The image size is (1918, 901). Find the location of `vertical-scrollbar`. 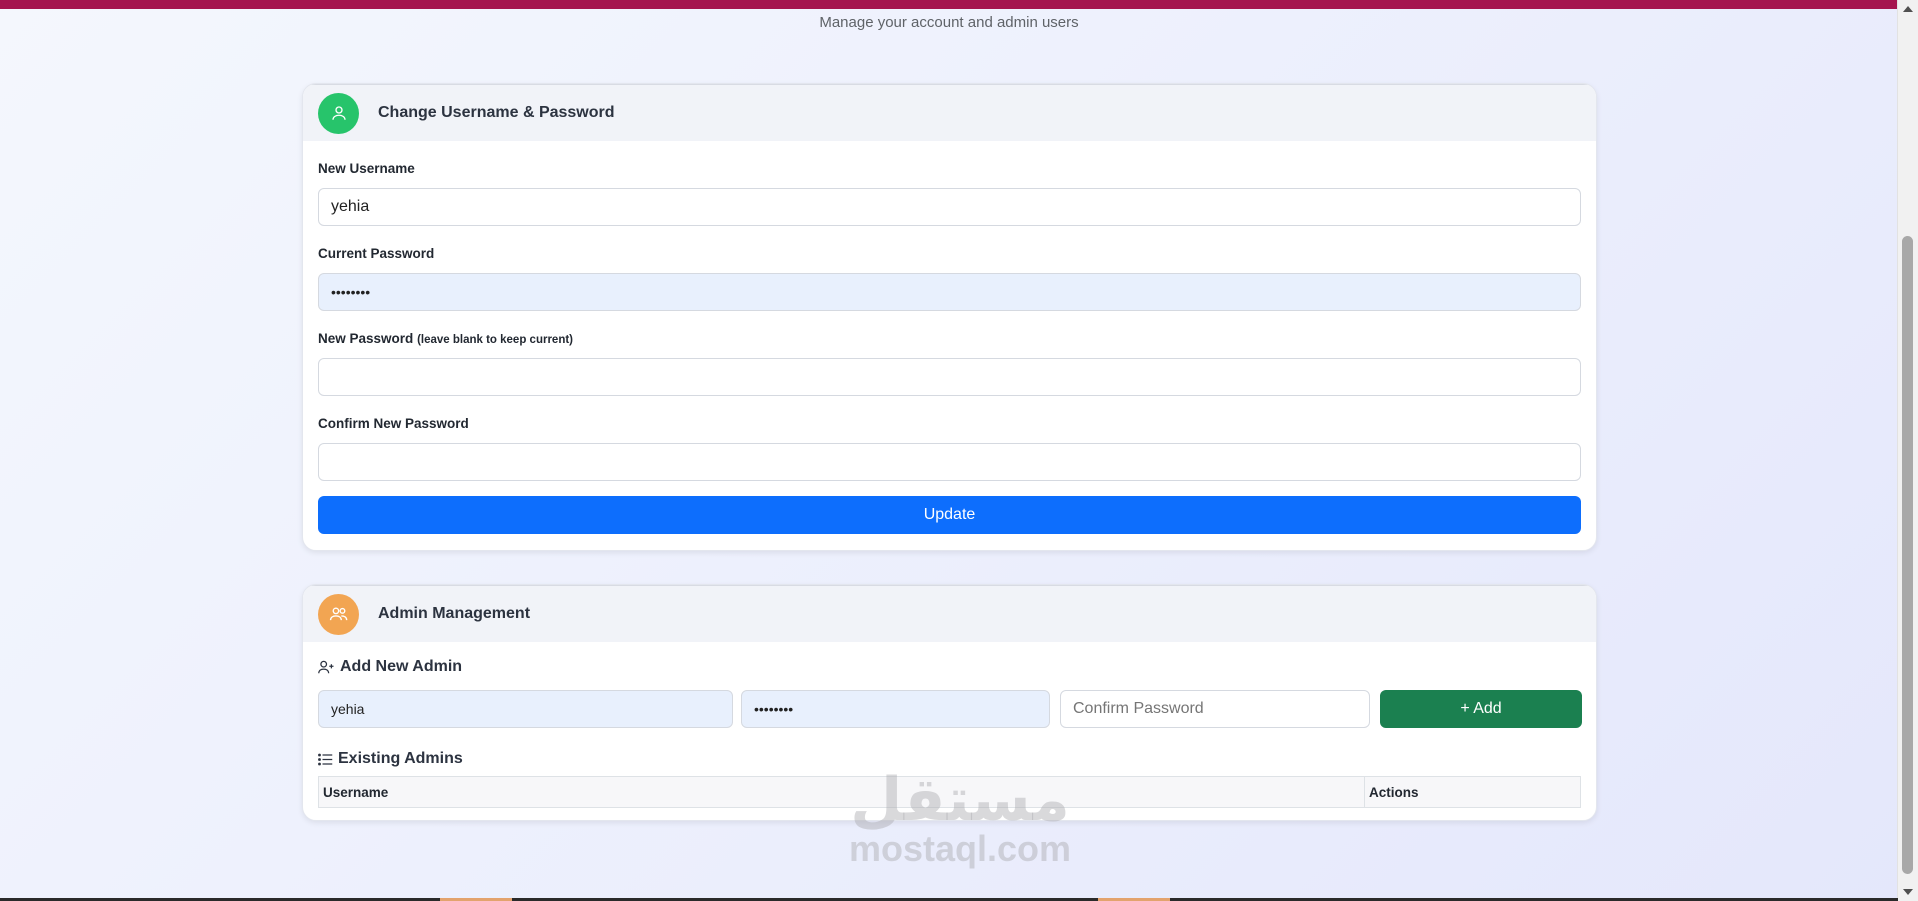

vertical-scrollbar is located at coordinates (1907, 450).